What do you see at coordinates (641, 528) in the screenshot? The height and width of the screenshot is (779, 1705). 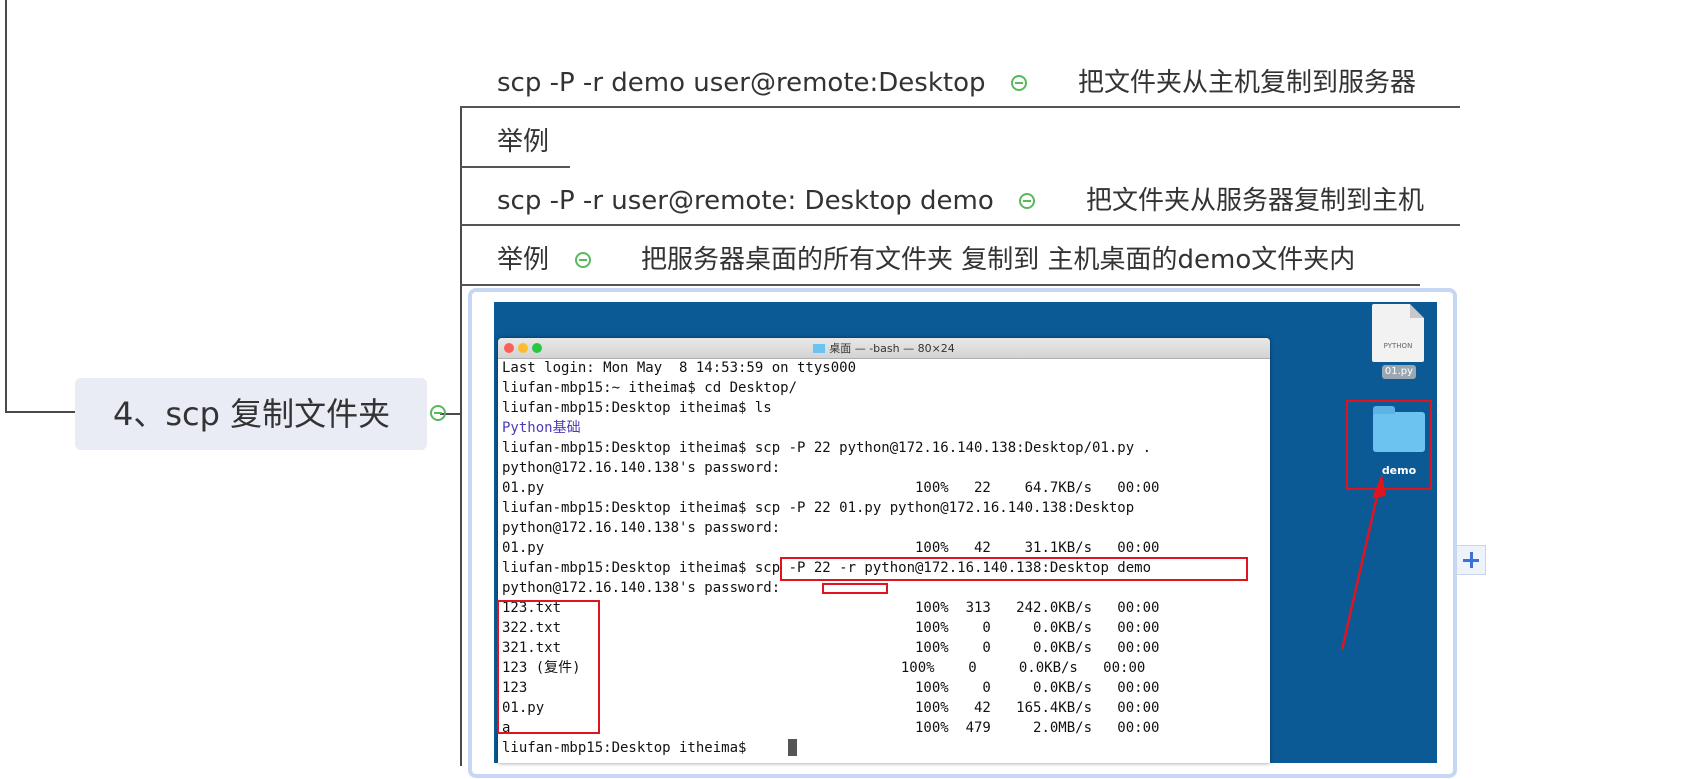 I see `terminal-line-9: python@172.16.140.138's password:` at bounding box center [641, 528].